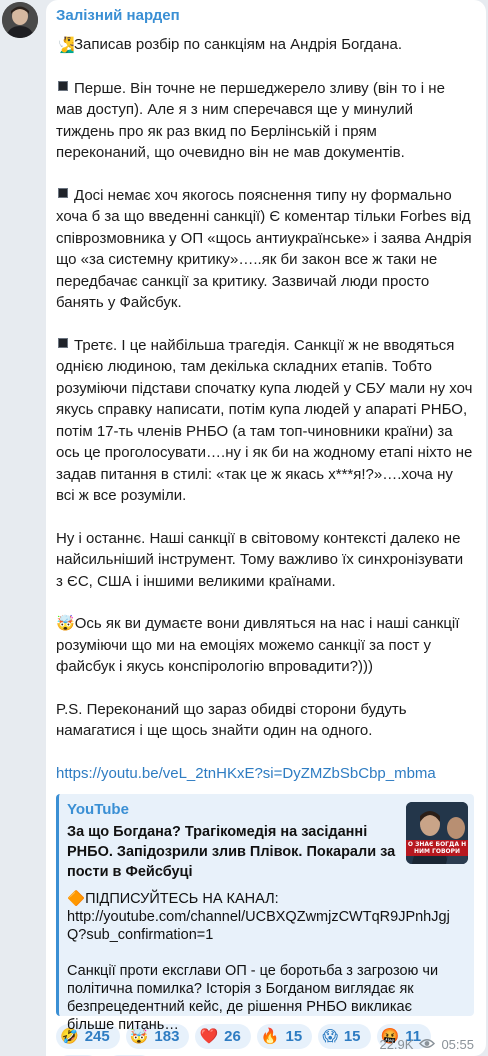  What do you see at coordinates (65, 623) in the screenshot?
I see `exploding-head-emoji: 🤯` at bounding box center [65, 623].